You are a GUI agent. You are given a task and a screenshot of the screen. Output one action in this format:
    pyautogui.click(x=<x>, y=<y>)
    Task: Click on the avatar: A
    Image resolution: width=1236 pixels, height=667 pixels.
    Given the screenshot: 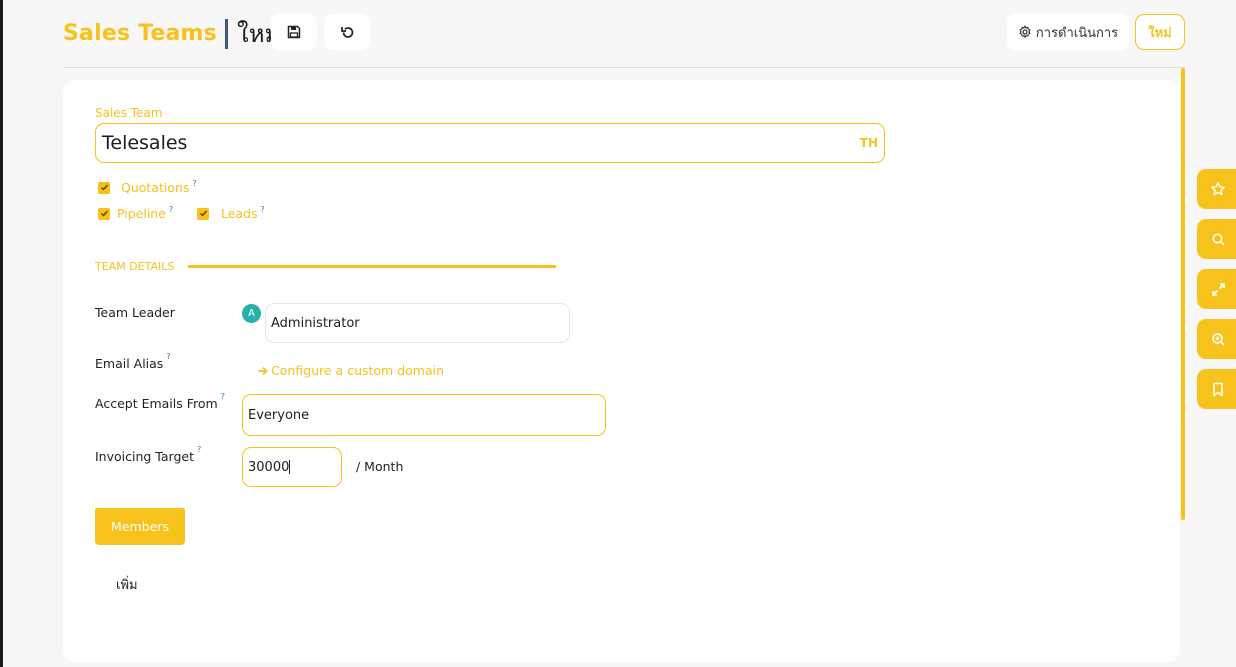 What is the action you would take?
    pyautogui.click(x=251, y=313)
    